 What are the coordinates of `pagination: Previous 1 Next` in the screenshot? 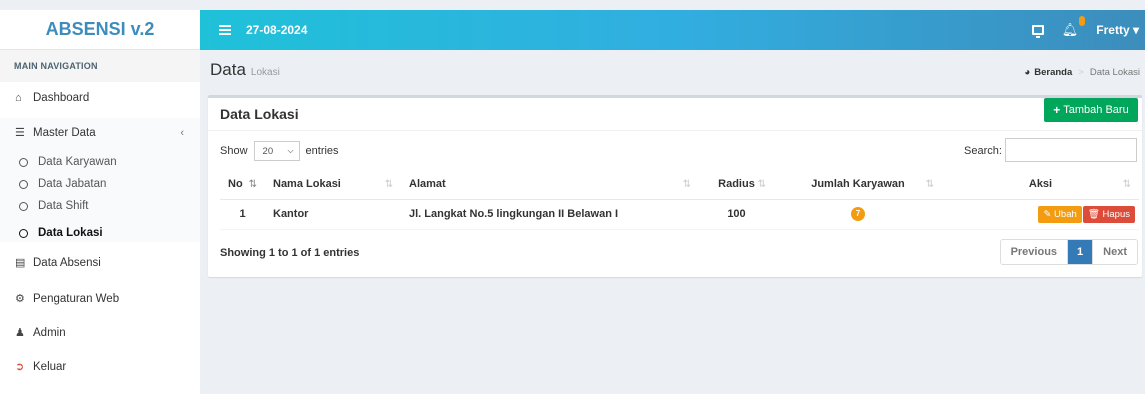 It's located at (1068, 252).